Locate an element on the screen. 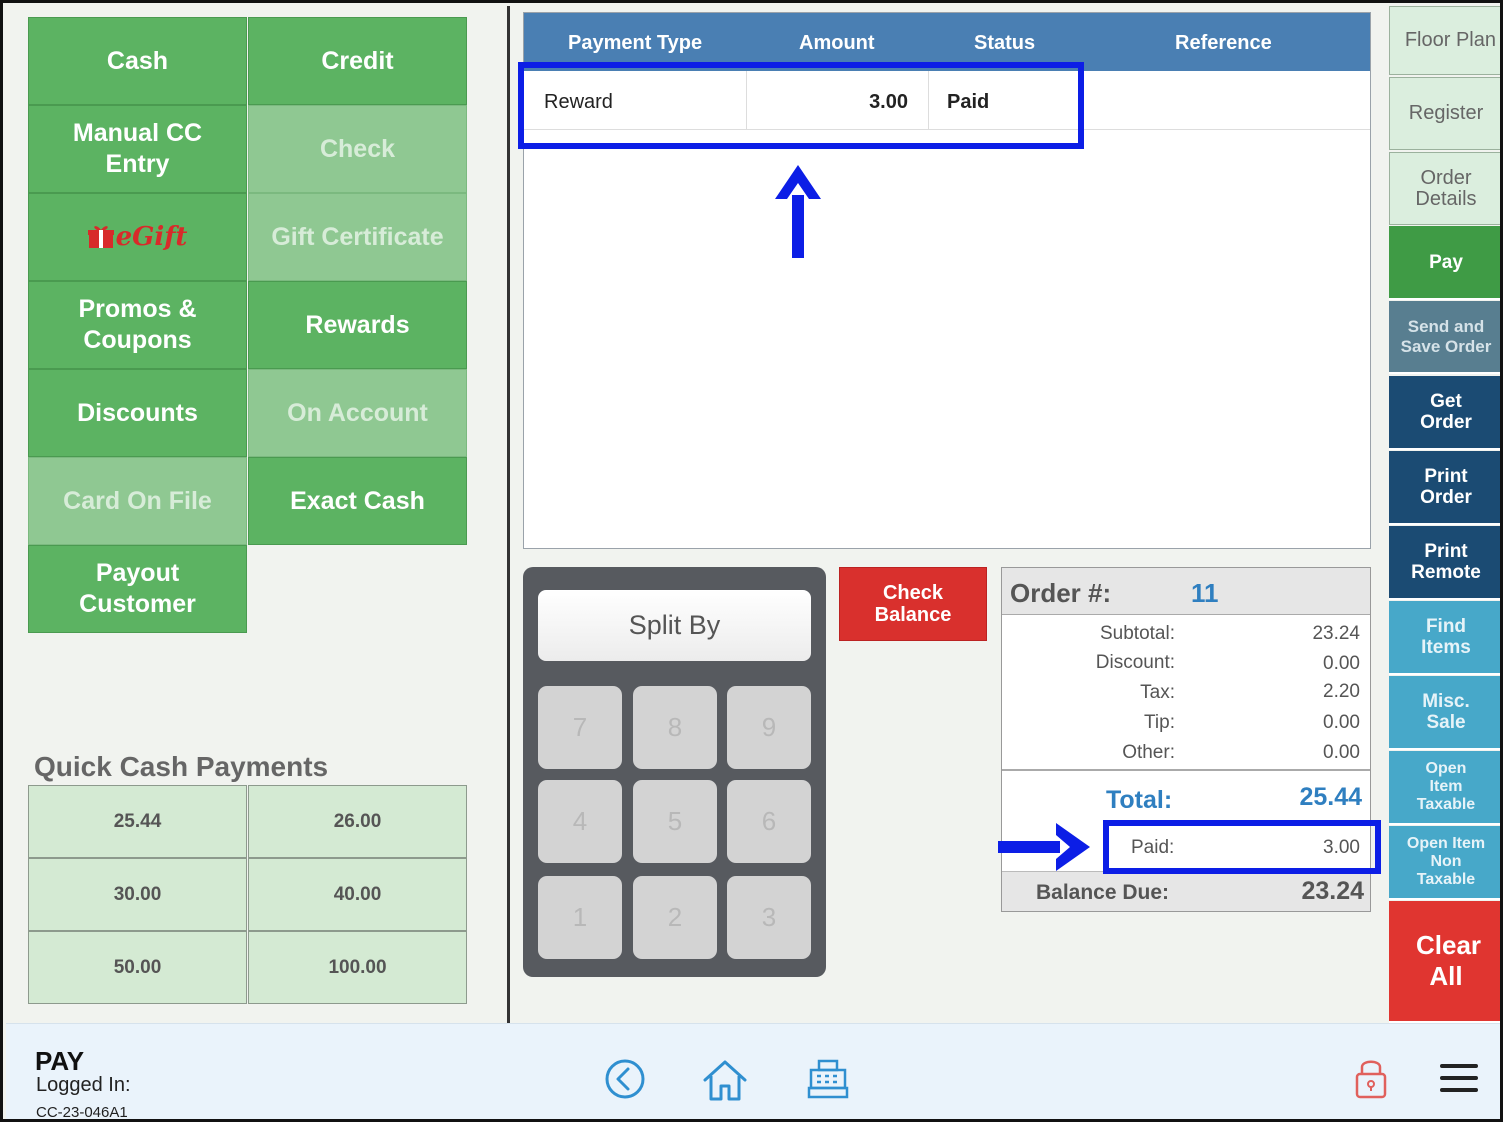 This screenshot has height=1122, width=1503. subtotal-value: 23.24 is located at coordinates (1336, 633).